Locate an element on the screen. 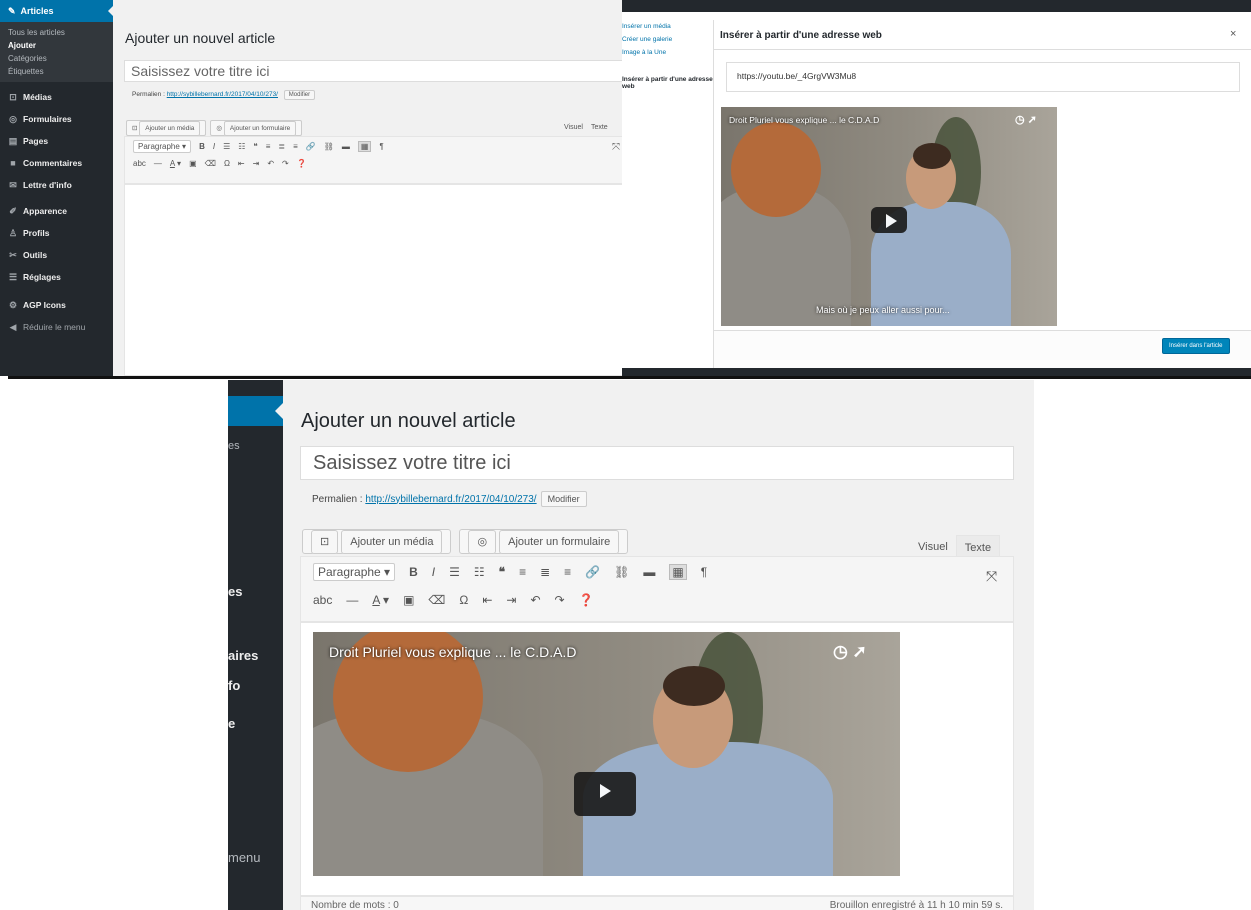 The height and width of the screenshot is (910, 1251). insert-into-article-button: Insérer dans l'article is located at coordinates (1196, 346).